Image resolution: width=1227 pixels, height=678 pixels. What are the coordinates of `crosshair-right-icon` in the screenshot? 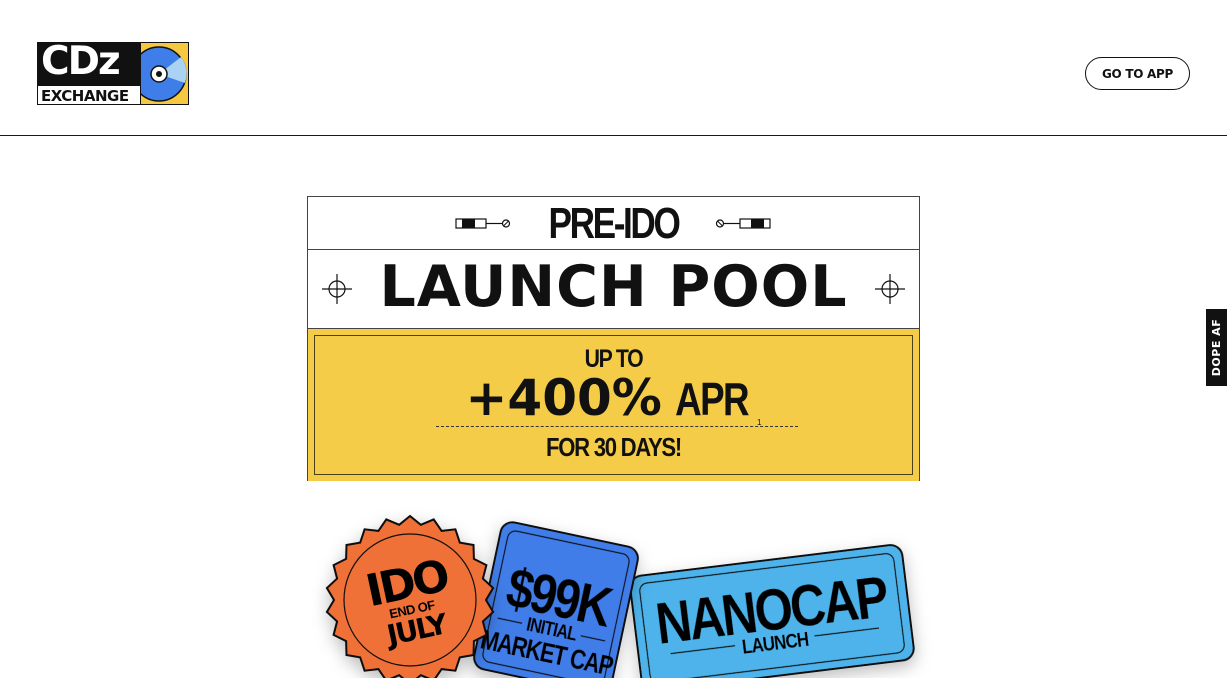 It's located at (890, 289).